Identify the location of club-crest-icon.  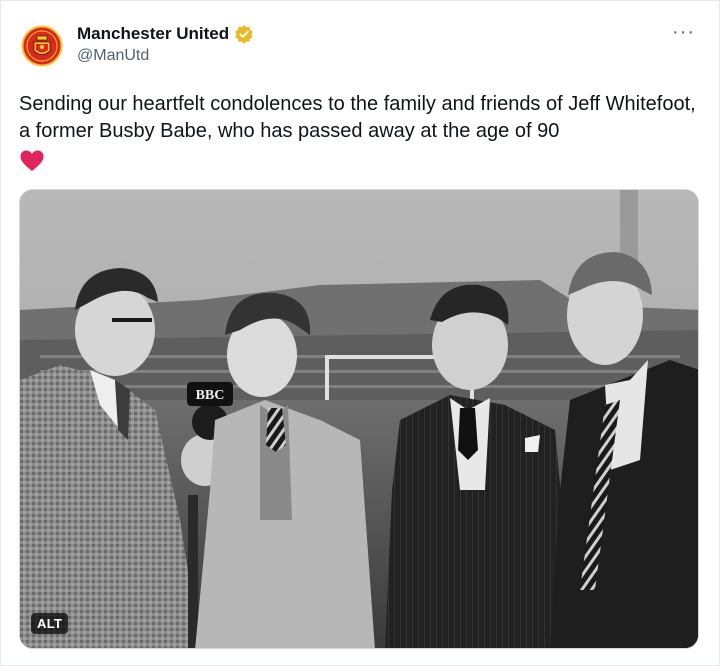
(42, 46).